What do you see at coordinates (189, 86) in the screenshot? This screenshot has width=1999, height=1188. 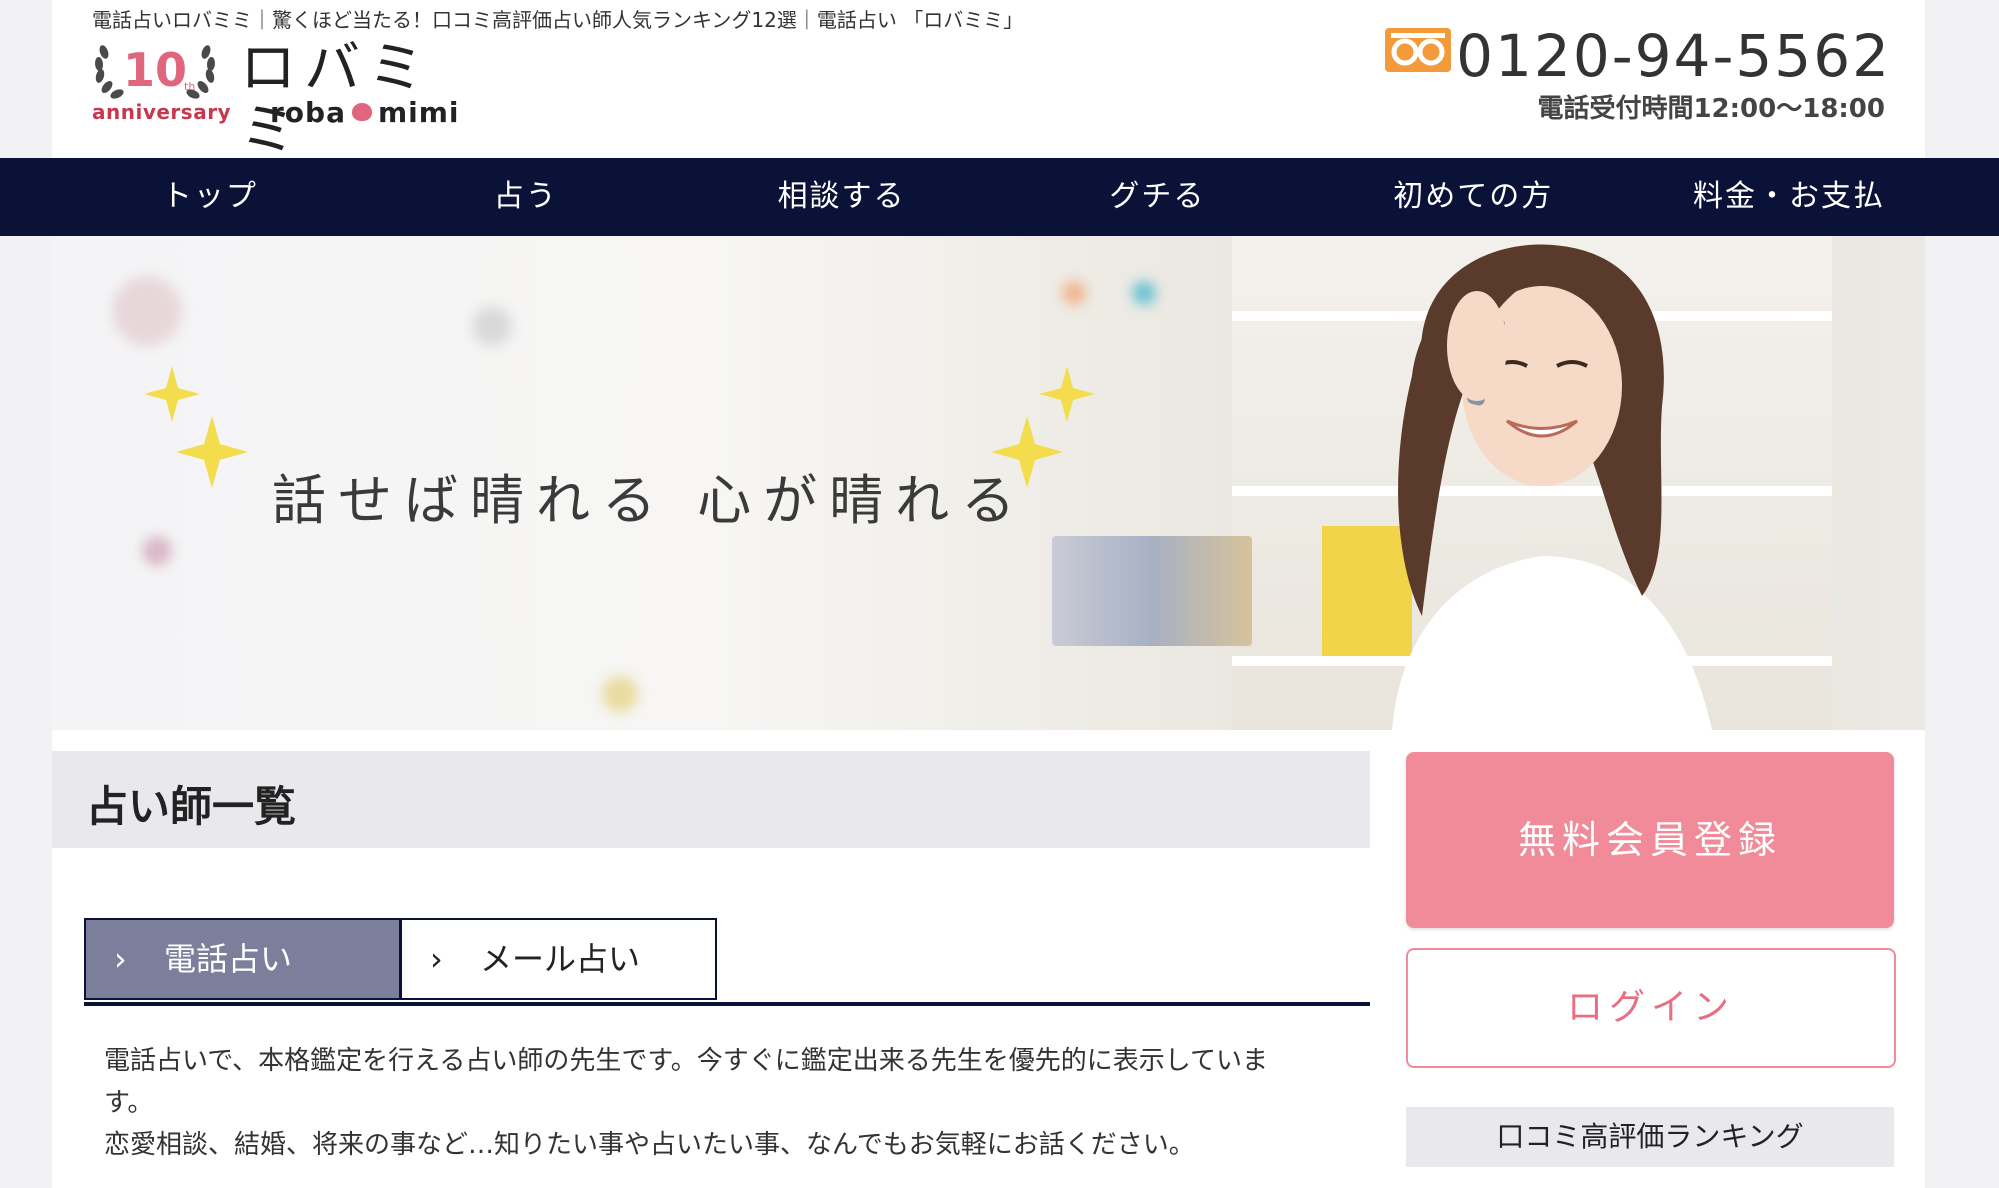 I see `anniversary-suffix: th` at bounding box center [189, 86].